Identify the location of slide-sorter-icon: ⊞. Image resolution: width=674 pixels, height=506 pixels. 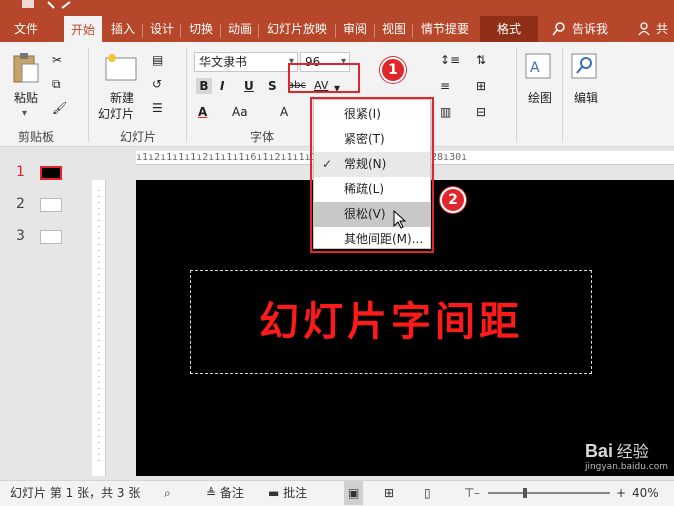
(389, 493).